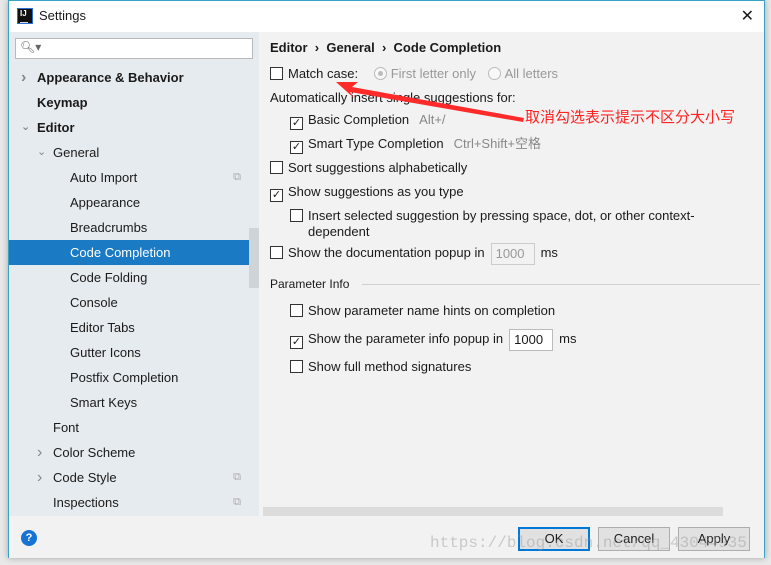  Describe the element at coordinates (76, 152) in the screenshot. I see `sidebar-item-label: General` at that location.